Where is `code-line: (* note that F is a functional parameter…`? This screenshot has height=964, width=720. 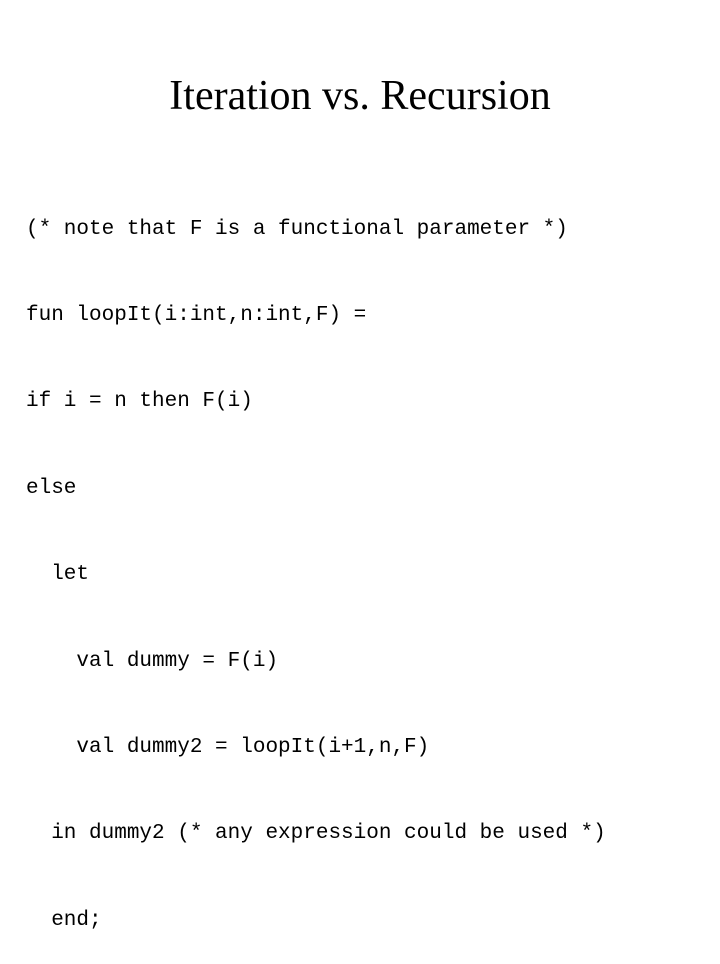
code-line: (* note that F is a functional parameter… is located at coordinates (297, 229).